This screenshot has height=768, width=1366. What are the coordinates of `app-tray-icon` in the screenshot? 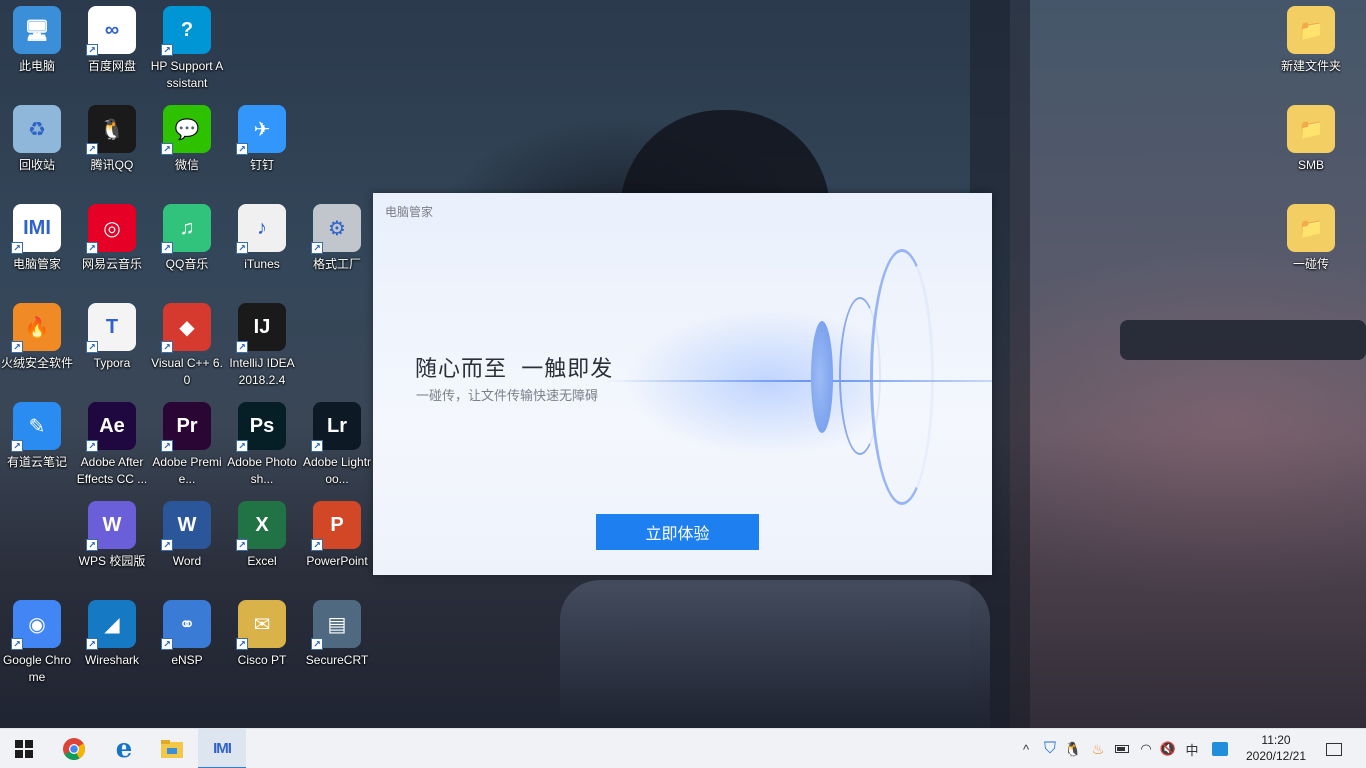 It's located at (1220, 749).